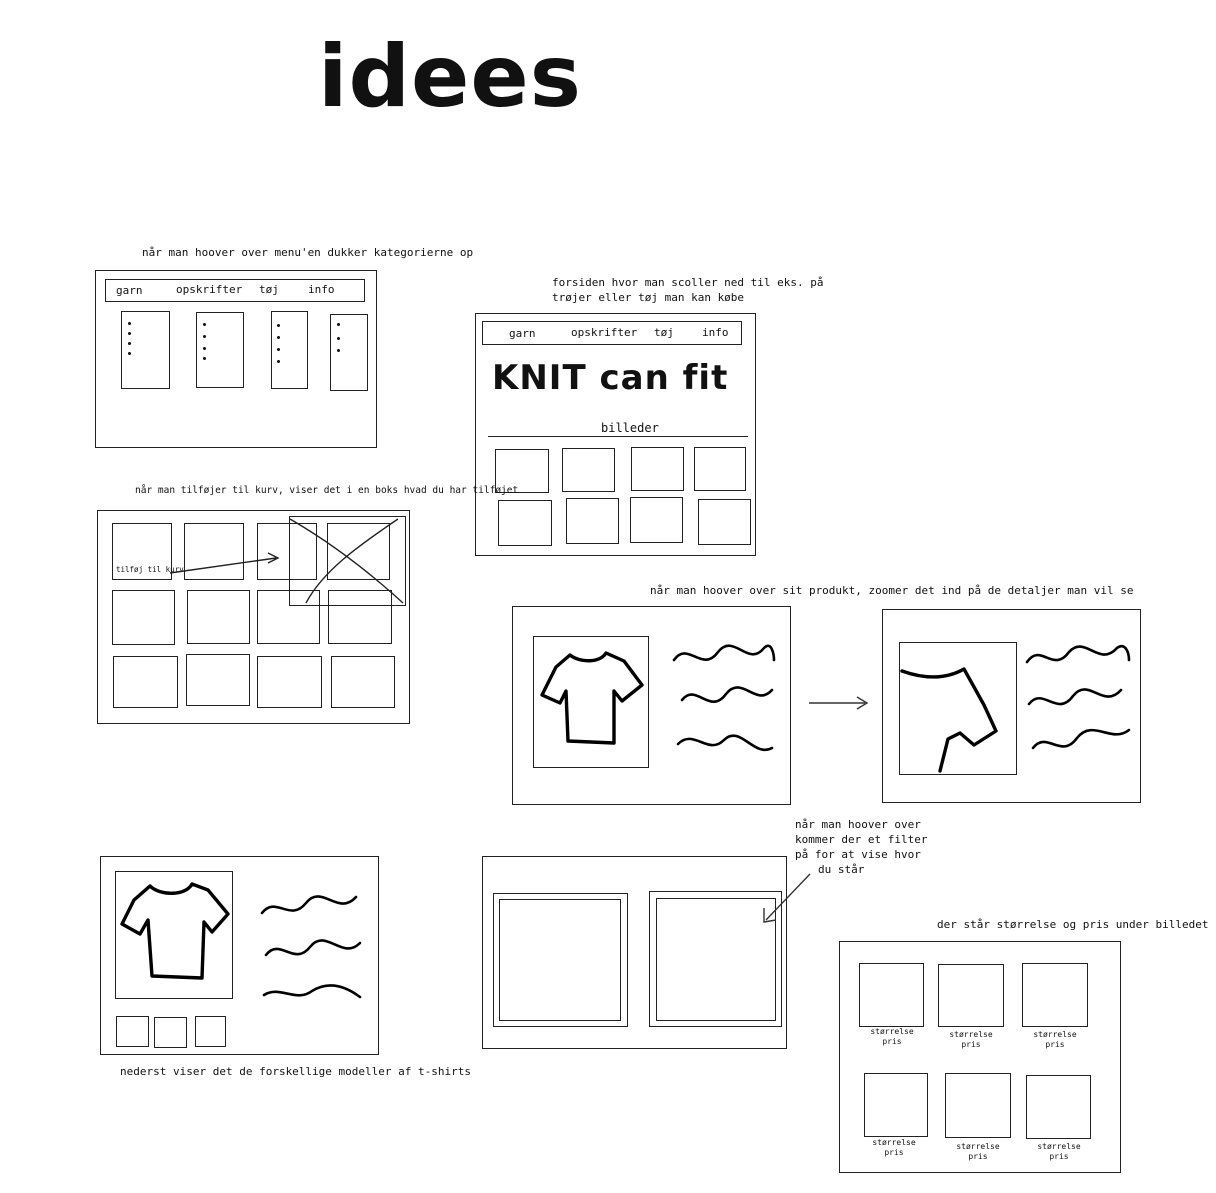 This screenshot has height=1193, width=1216. I want to click on dropdown-info, so click(349, 352).